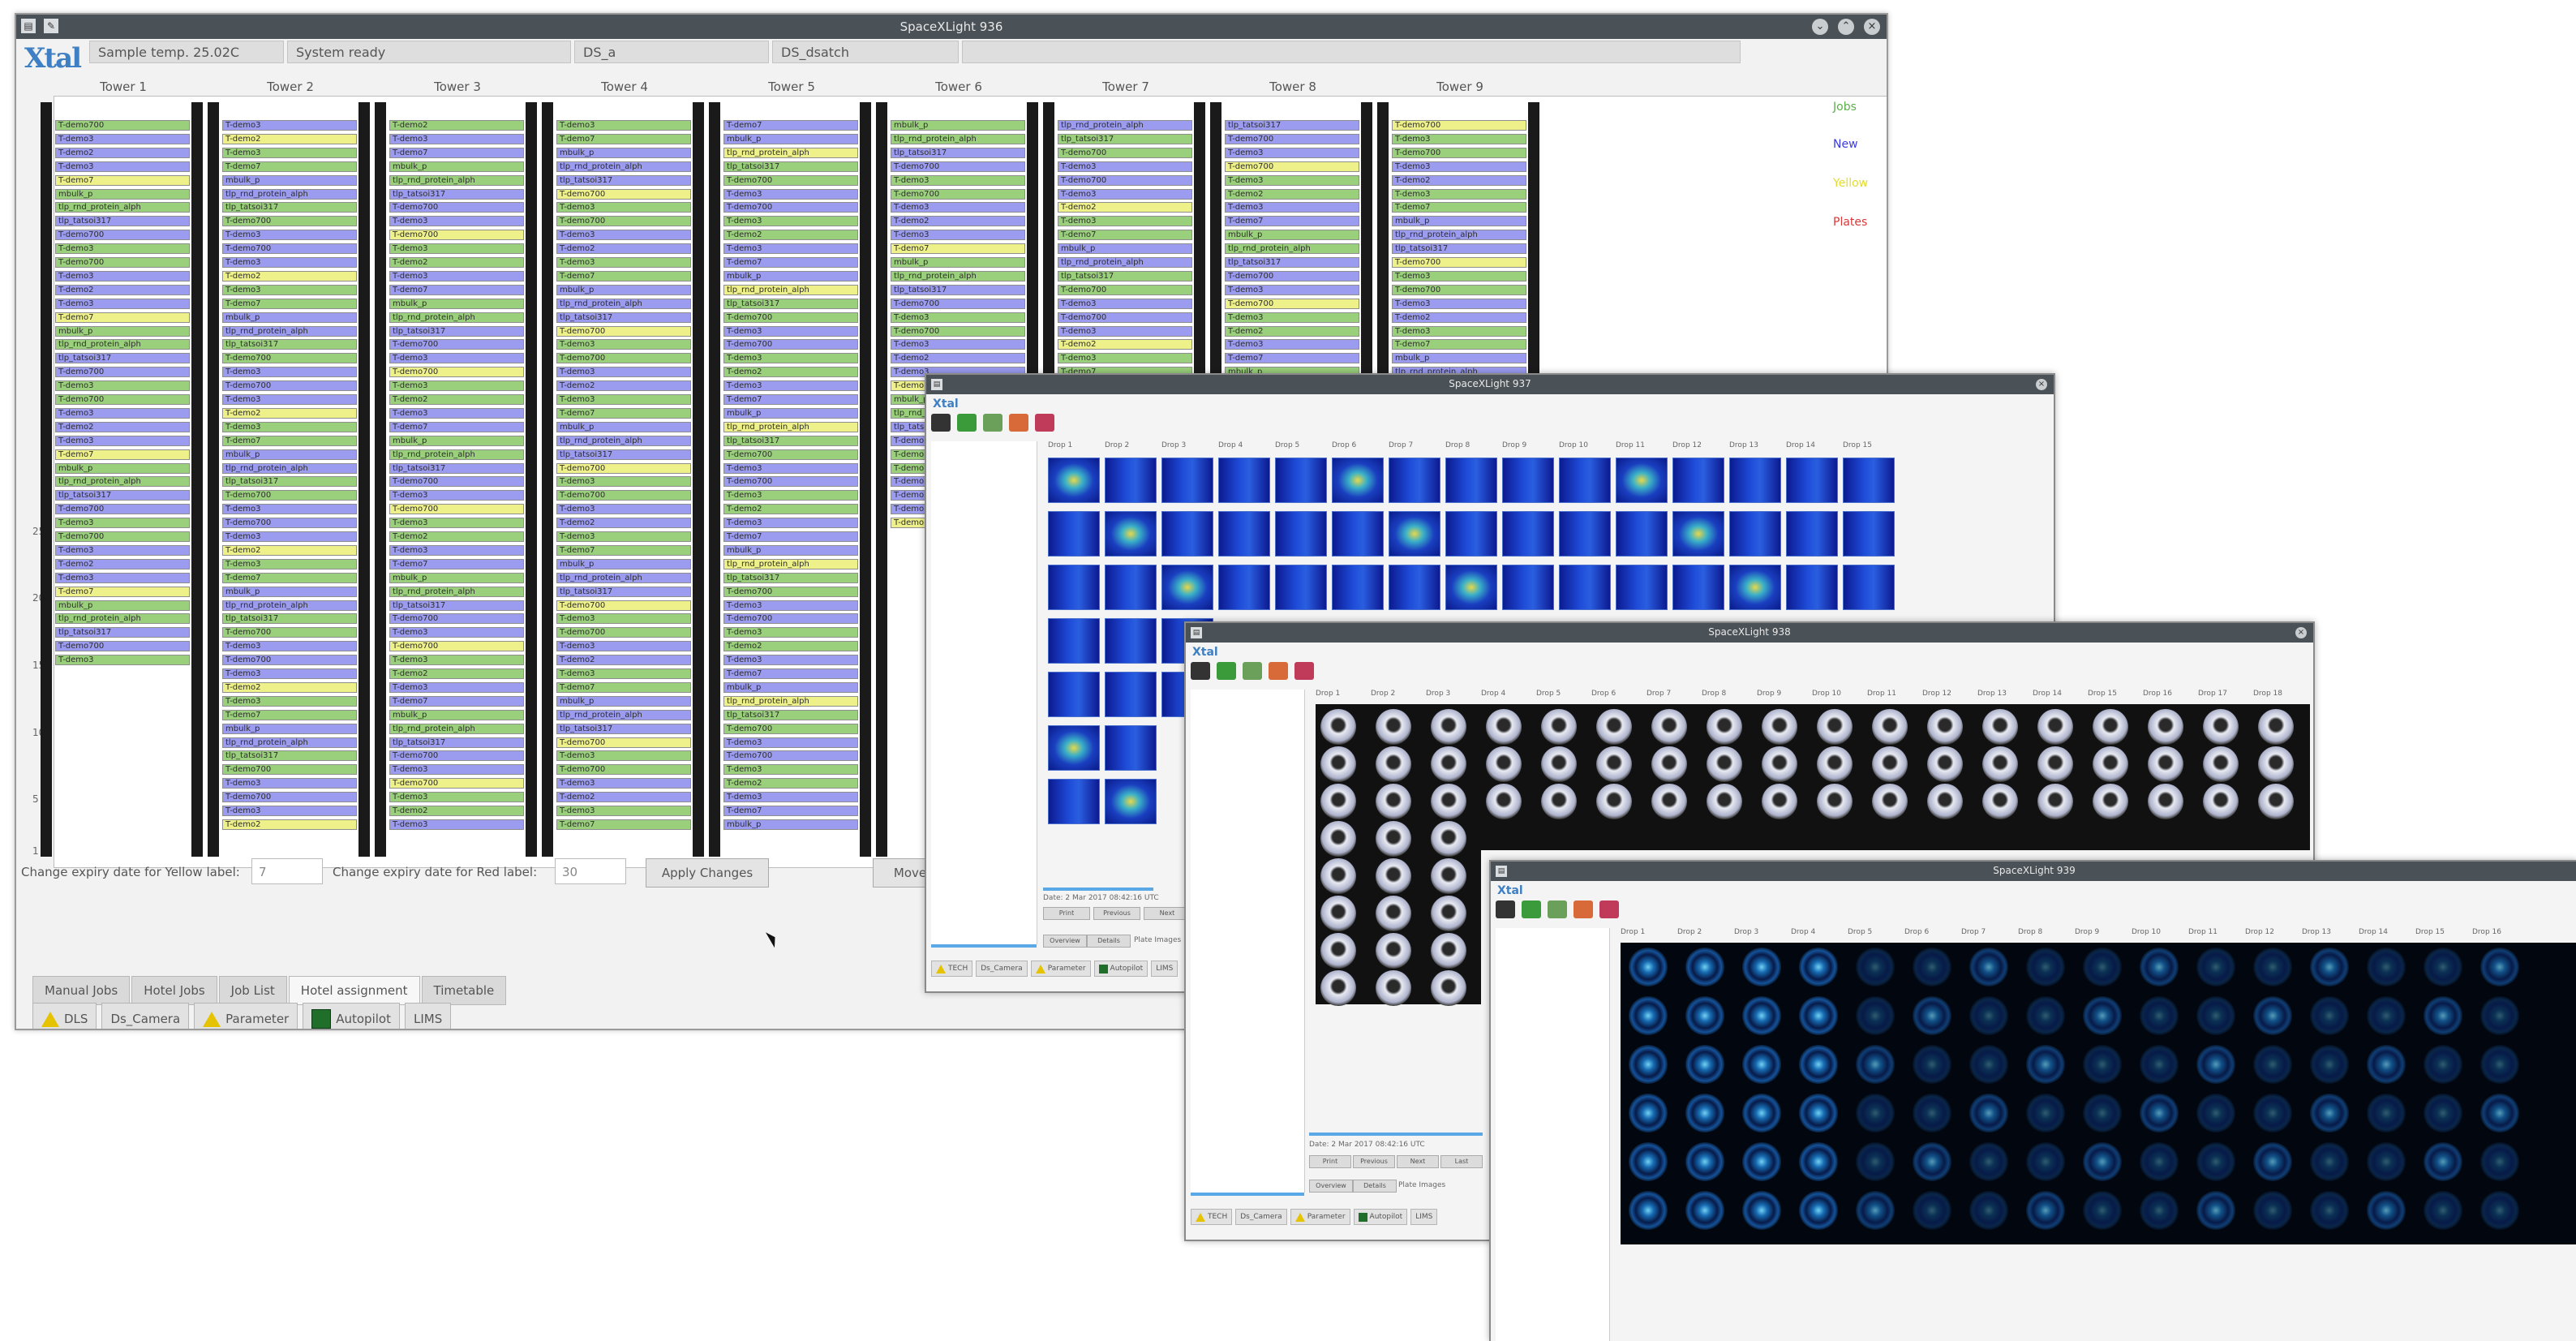  What do you see at coordinates (1002, 969) in the screenshot?
I see `camera-status-button: Ds_Camera` at bounding box center [1002, 969].